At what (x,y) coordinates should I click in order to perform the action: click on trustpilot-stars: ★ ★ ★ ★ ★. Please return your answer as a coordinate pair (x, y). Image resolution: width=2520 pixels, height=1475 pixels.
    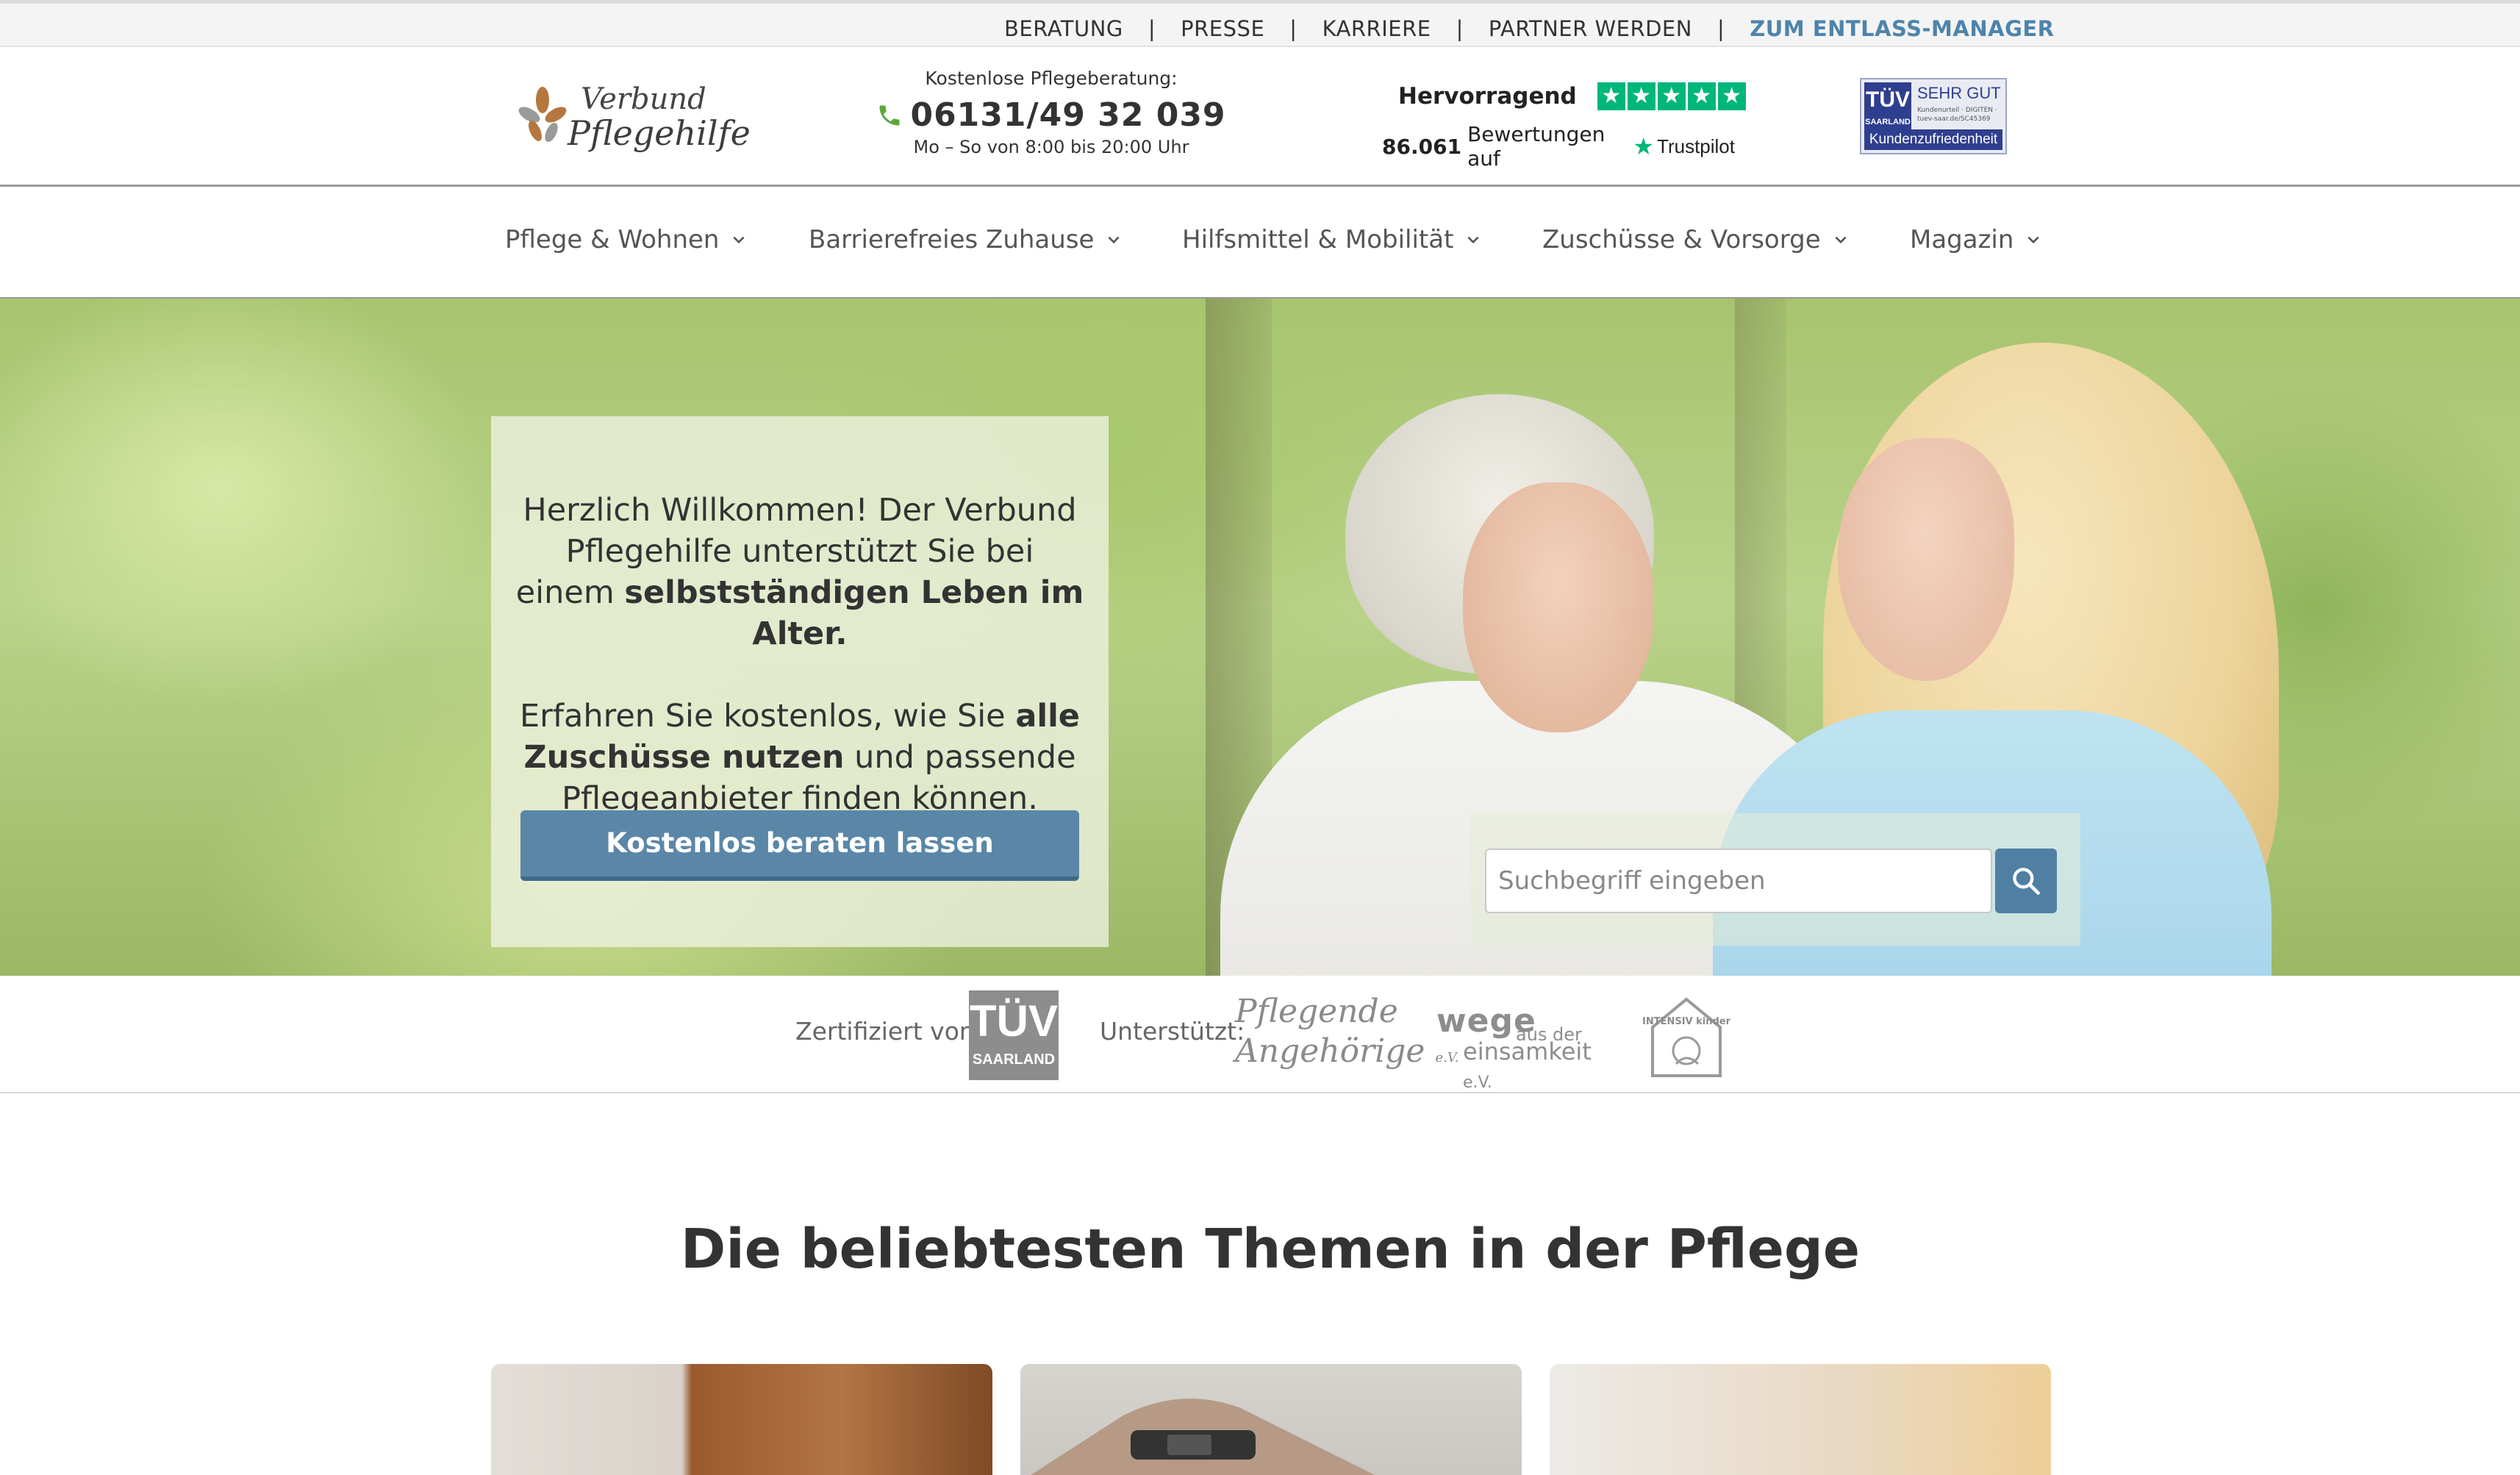
    Looking at the image, I should click on (1672, 96).